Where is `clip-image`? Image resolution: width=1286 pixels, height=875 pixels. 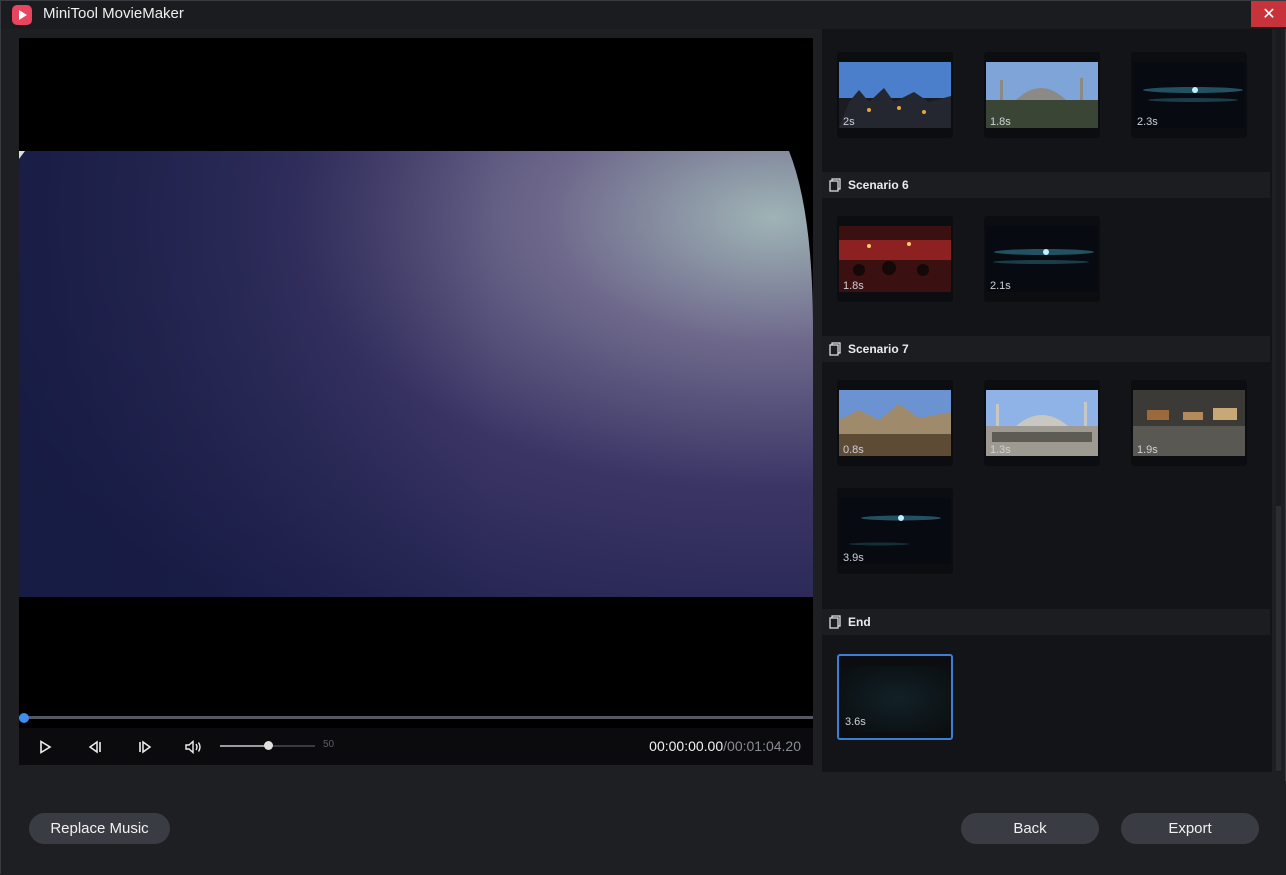 clip-image is located at coordinates (895, 95).